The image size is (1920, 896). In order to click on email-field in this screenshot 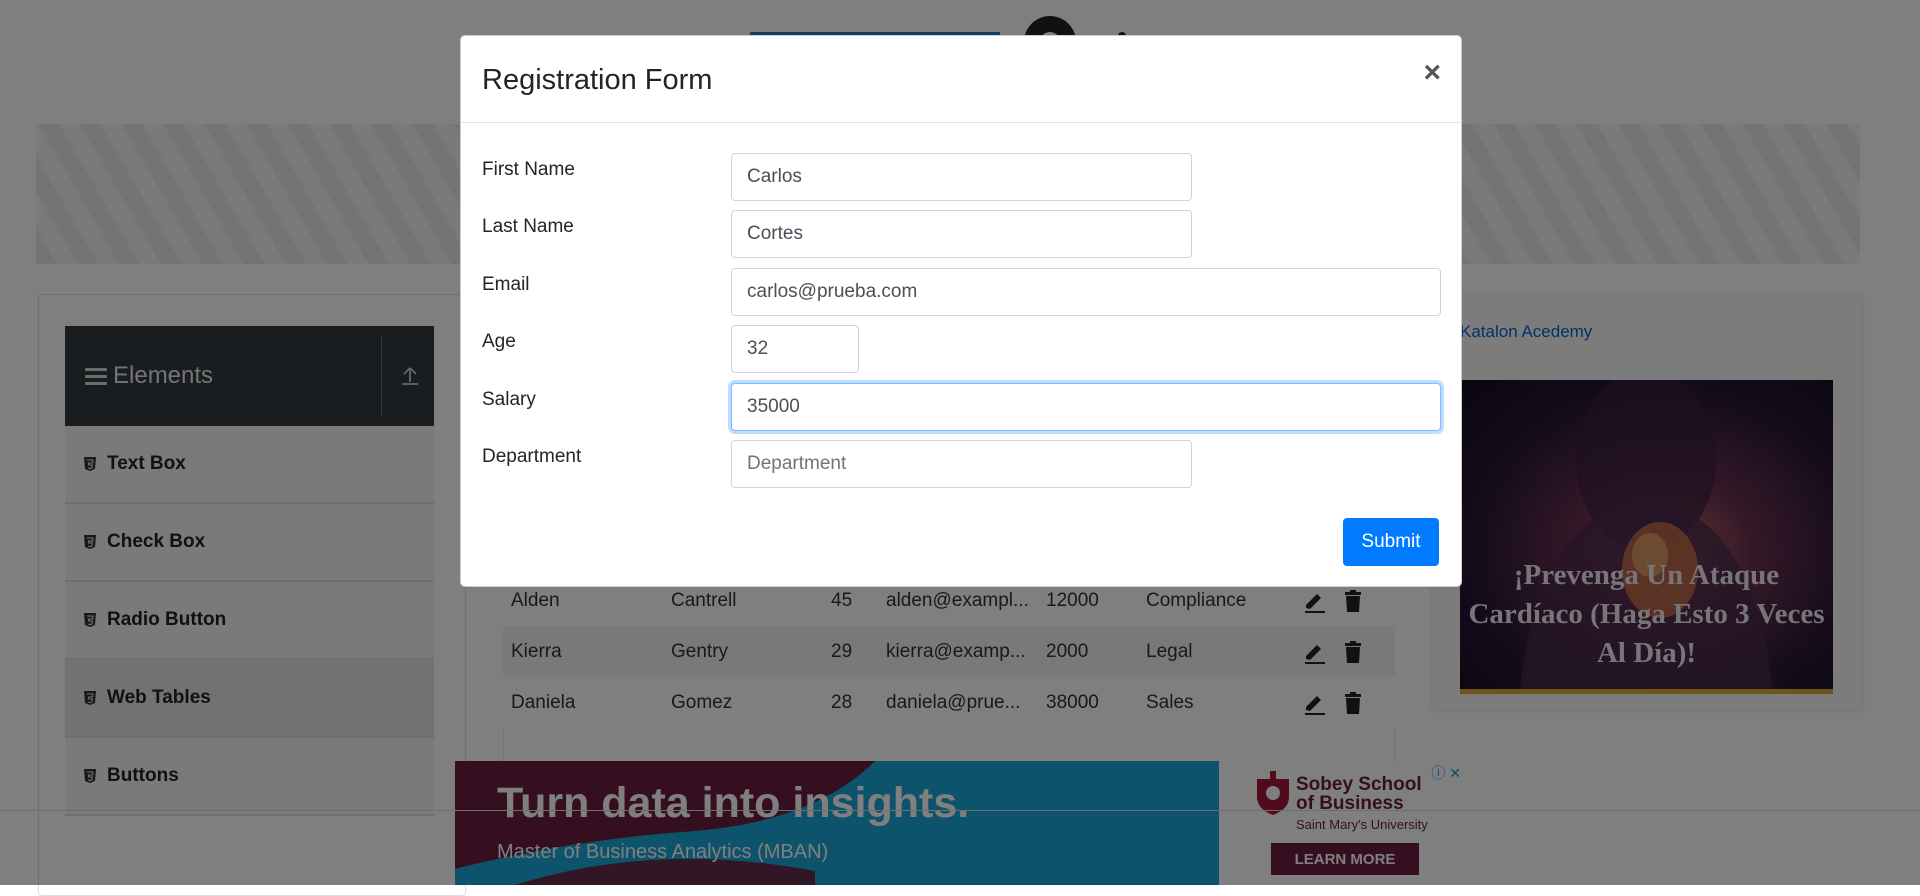, I will do `click(1086, 292)`.